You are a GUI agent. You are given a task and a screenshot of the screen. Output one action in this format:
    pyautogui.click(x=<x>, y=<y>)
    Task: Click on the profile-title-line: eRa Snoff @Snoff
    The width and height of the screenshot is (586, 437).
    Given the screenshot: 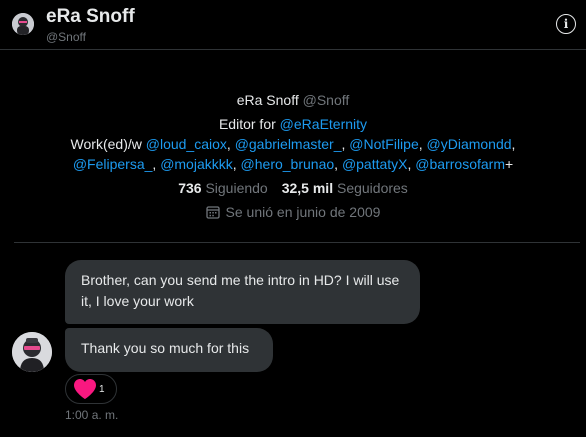 What is the action you would take?
    pyautogui.click(x=293, y=100)
    